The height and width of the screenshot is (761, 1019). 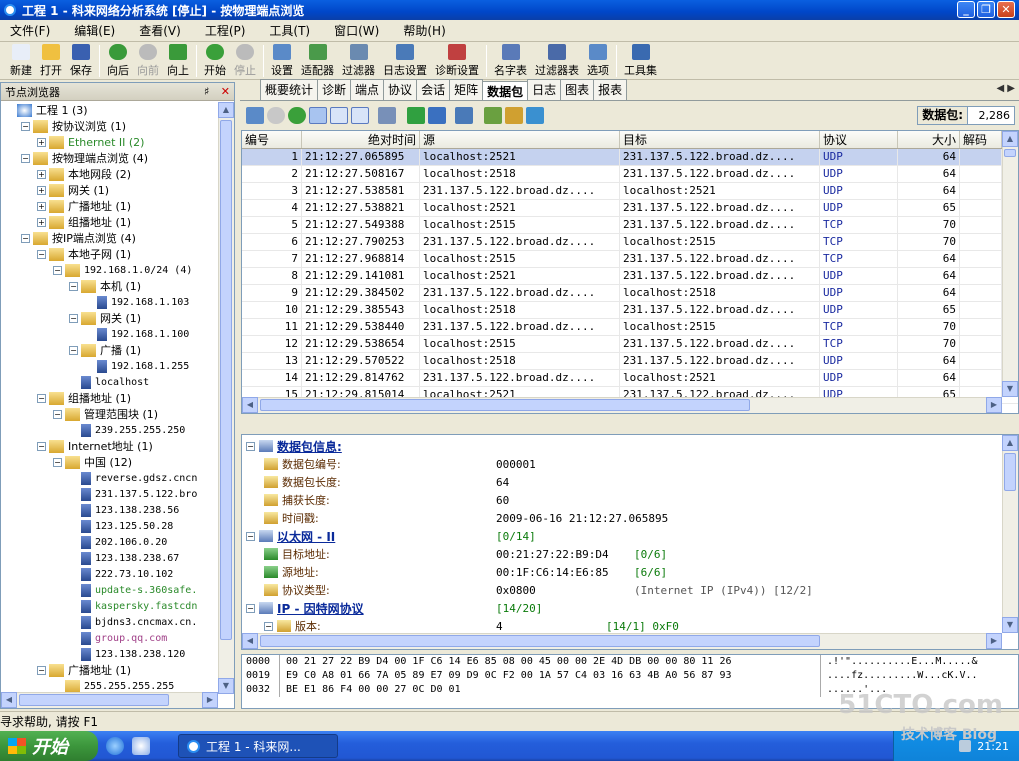 I want to click on decode-node: 数据包编号: 000001, so click(x=624, y=464).